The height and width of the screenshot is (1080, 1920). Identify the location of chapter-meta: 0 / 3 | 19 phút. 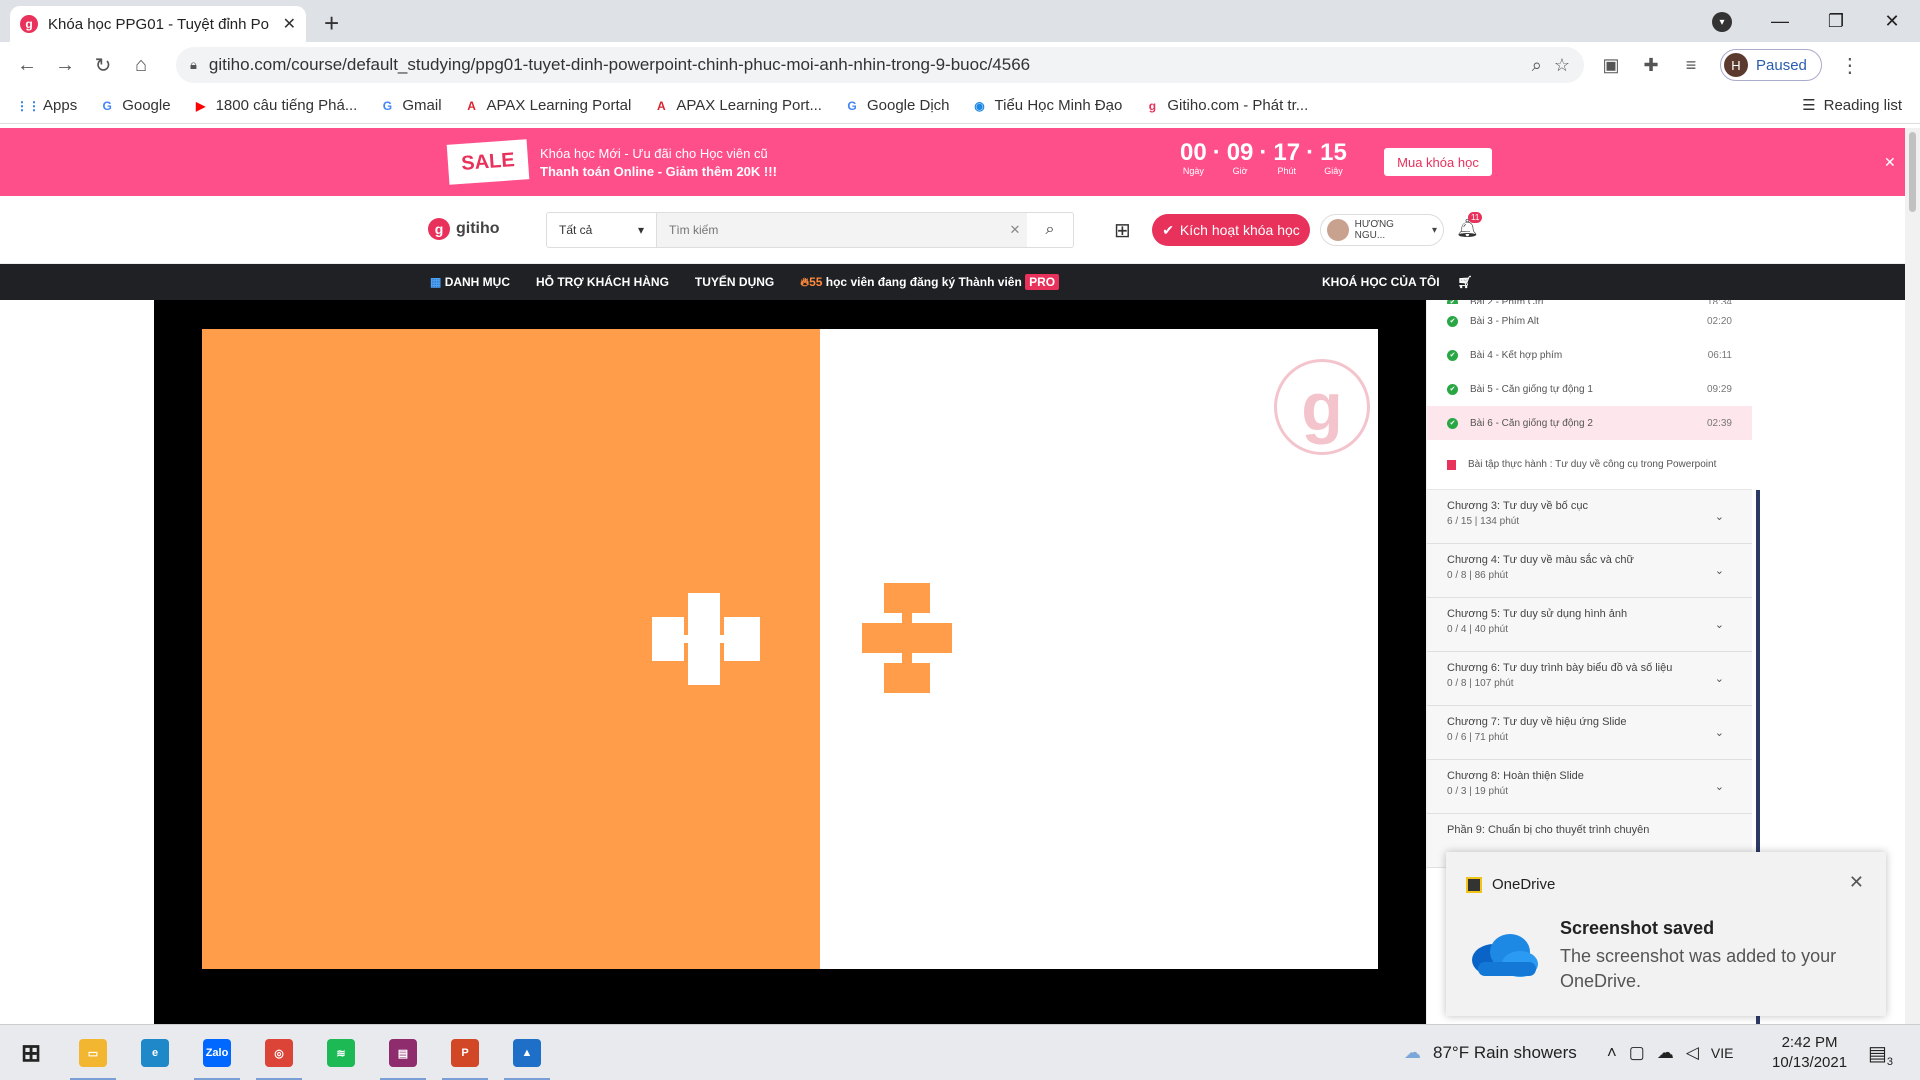
(1477, 791).